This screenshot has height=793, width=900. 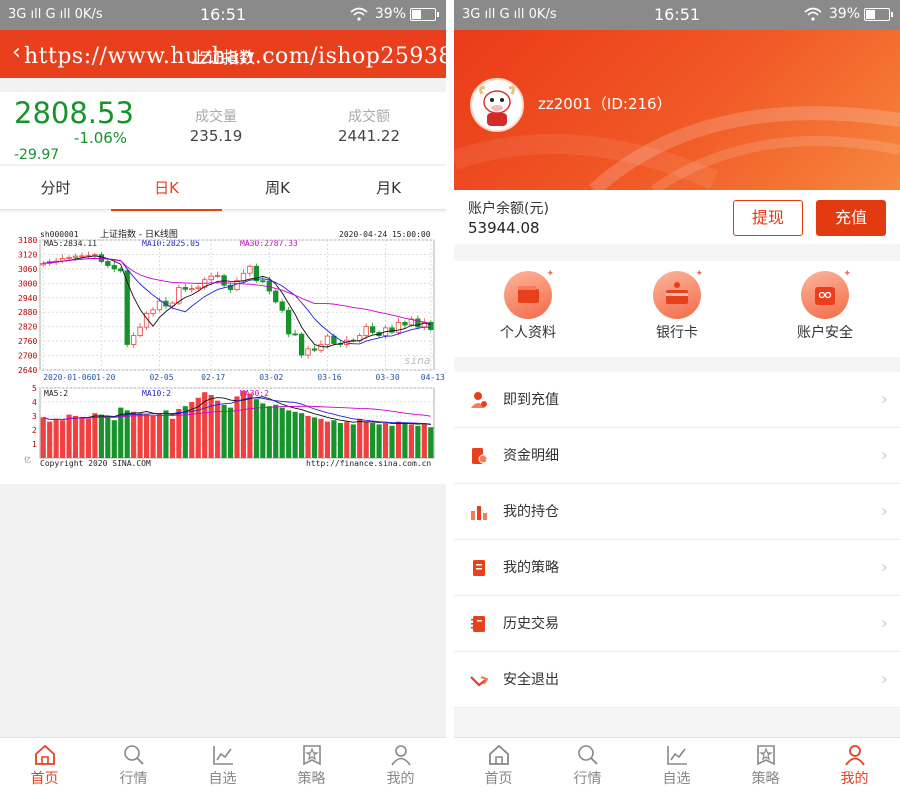 I want to click on tab-label: 行情, so click(x=133, y=779).